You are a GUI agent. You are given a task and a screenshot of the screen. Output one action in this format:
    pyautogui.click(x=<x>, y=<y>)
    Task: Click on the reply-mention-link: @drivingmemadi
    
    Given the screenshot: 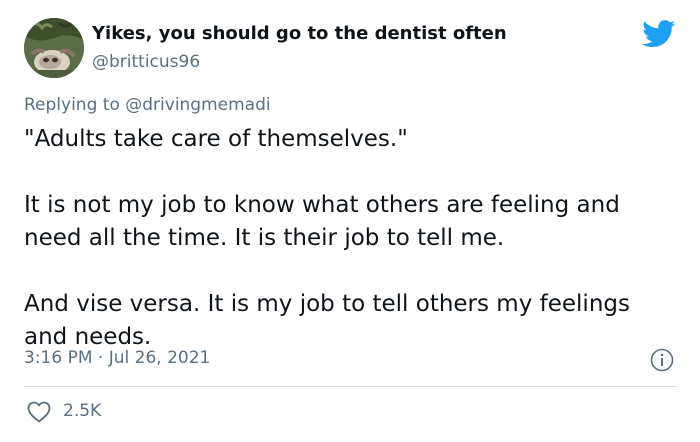 What is the action you would take?
    pyautogui.click(x=197, y=105)
    